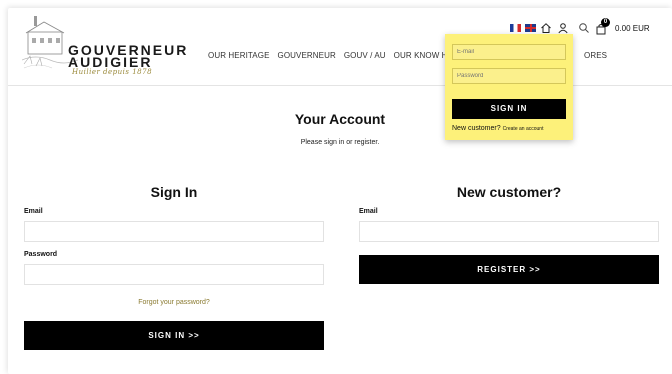 This screenshot has height=374, width=672. What do you see at coordinates (421, 55) in the screenshot?
I see `nav-item-know-how: OUR KNOW H` at bounding box center [421, 55].